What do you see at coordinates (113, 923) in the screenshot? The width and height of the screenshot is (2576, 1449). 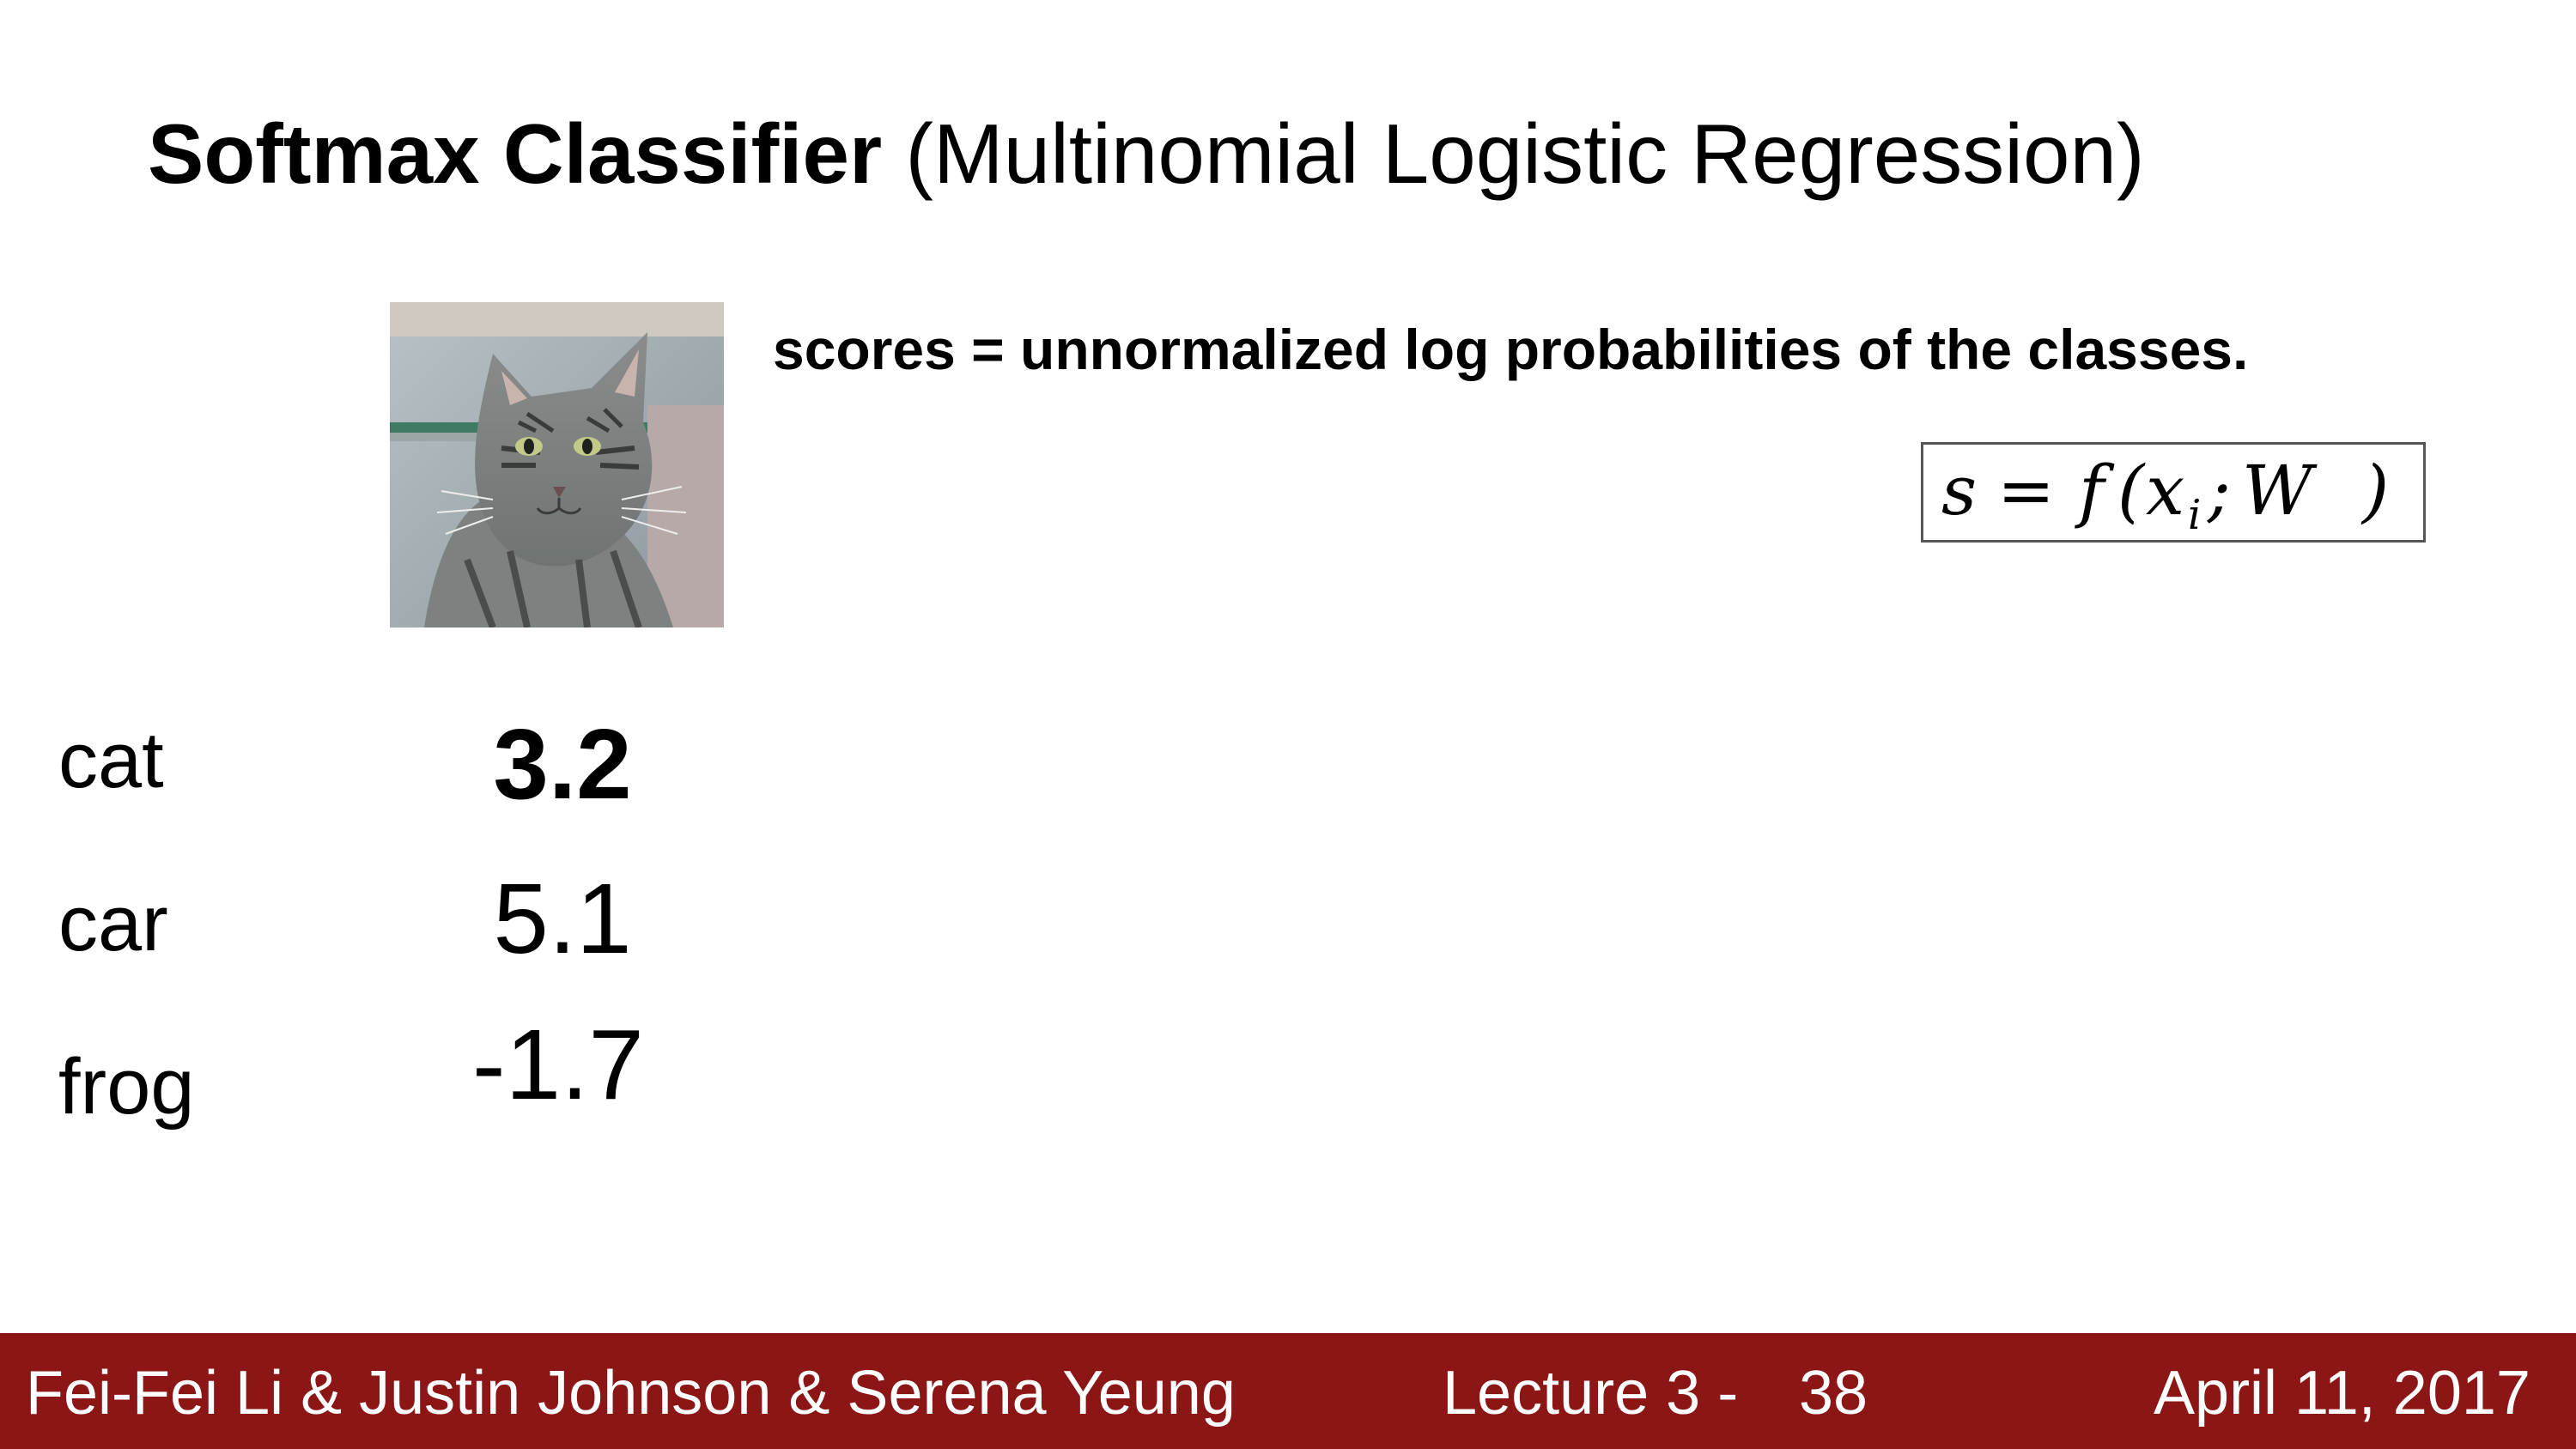 I see `class-label-car: car` at bounding box center [113, 923].